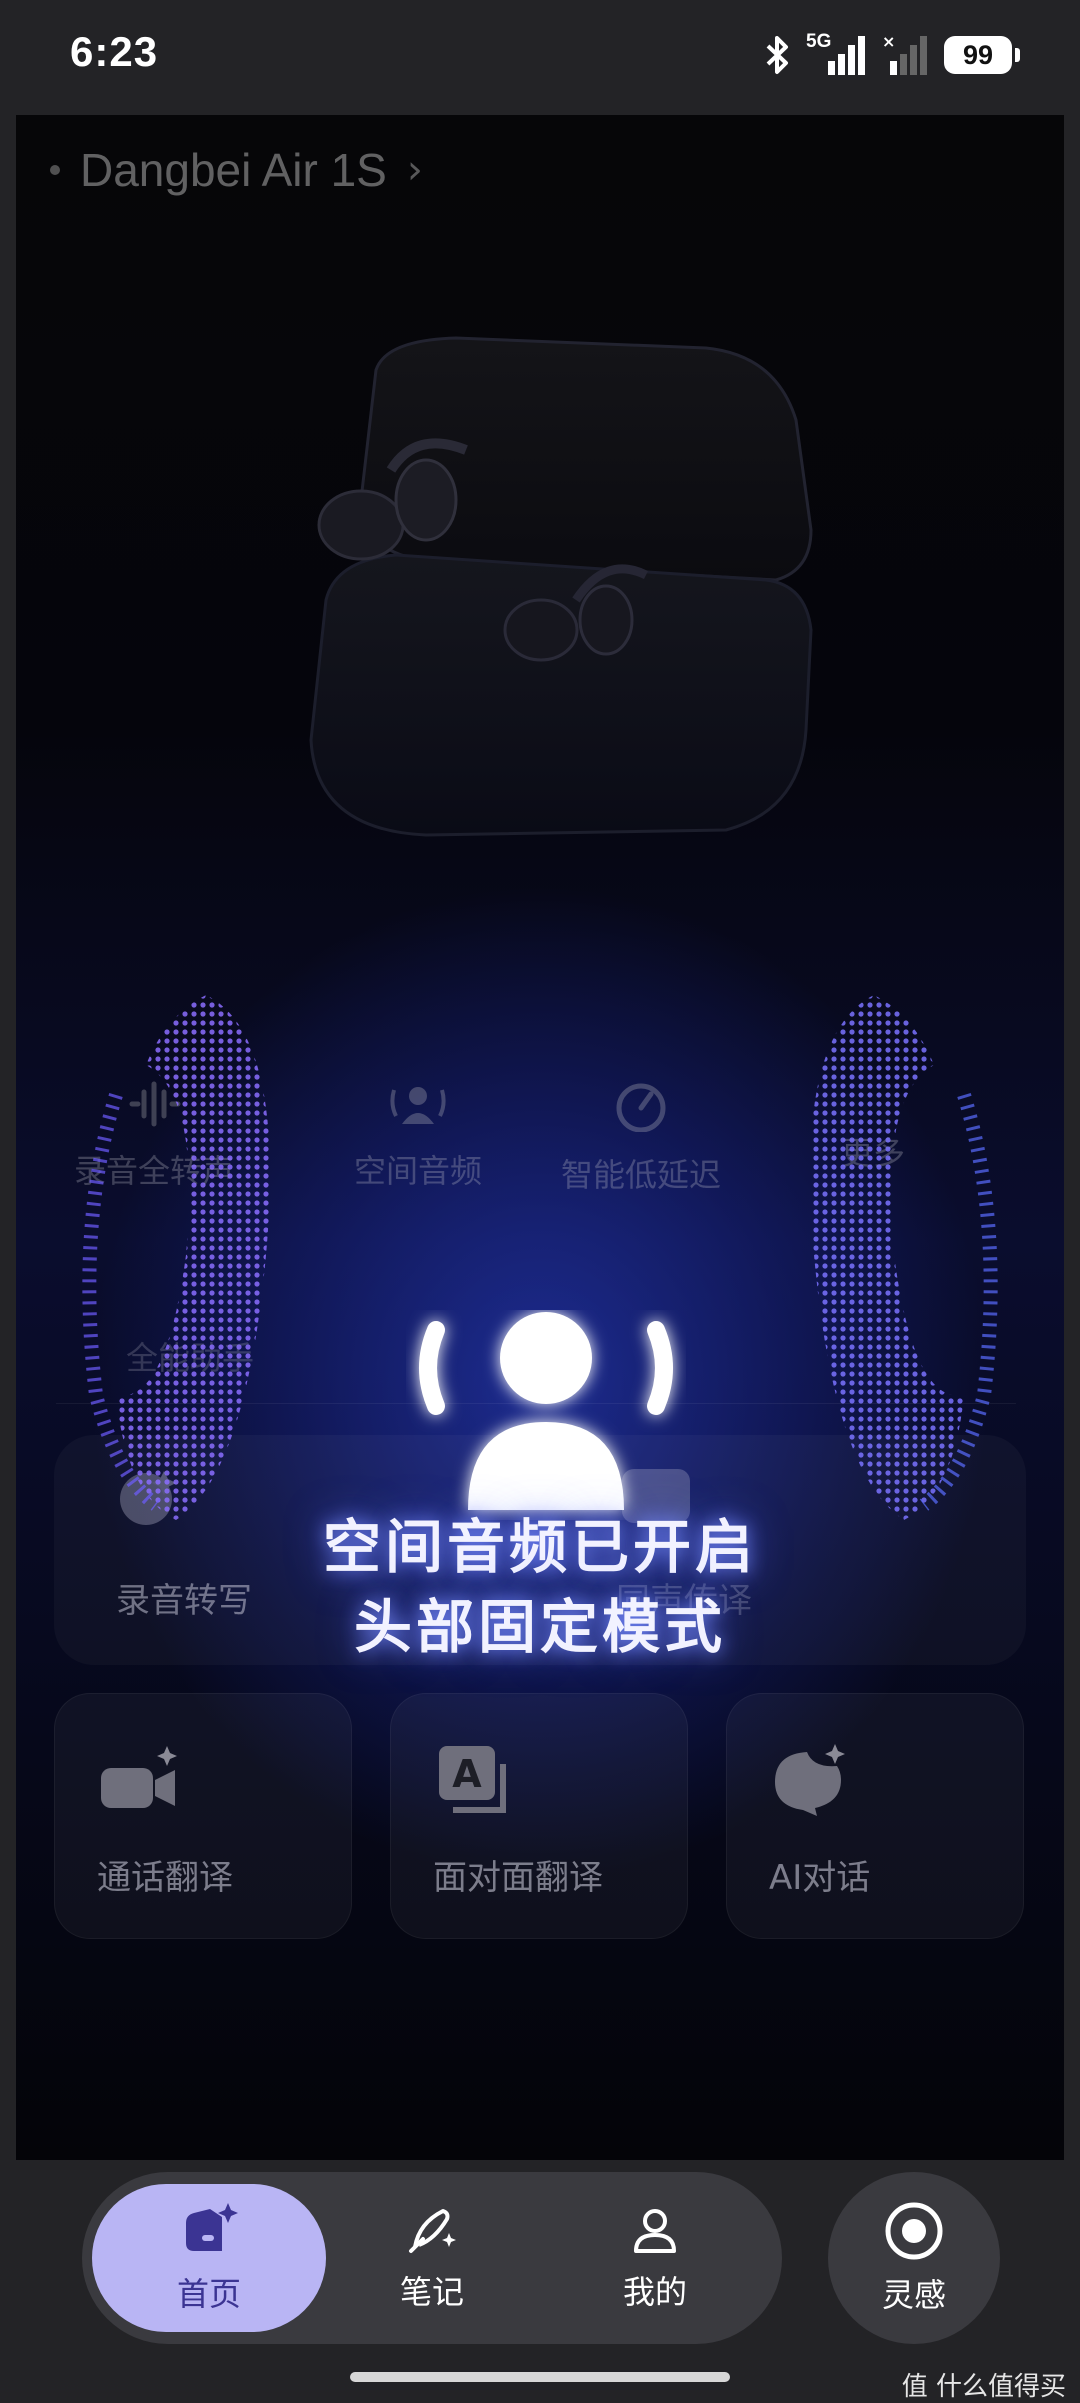 This screenshot has width=1080, height=2403. What do you see at coordinates (209, 2258) in the screenshot?
I see `nav-home: 首页` at bounding box center [209, 2258].